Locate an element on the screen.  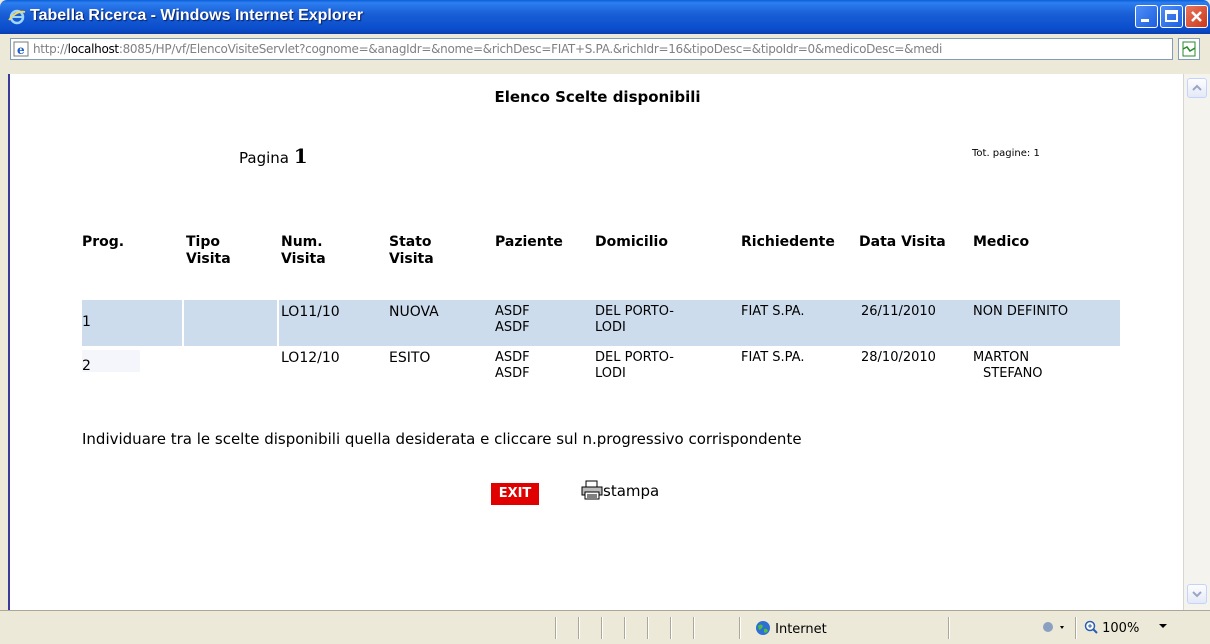
row-1-prog: 1 is located at coordinates (86, 322).